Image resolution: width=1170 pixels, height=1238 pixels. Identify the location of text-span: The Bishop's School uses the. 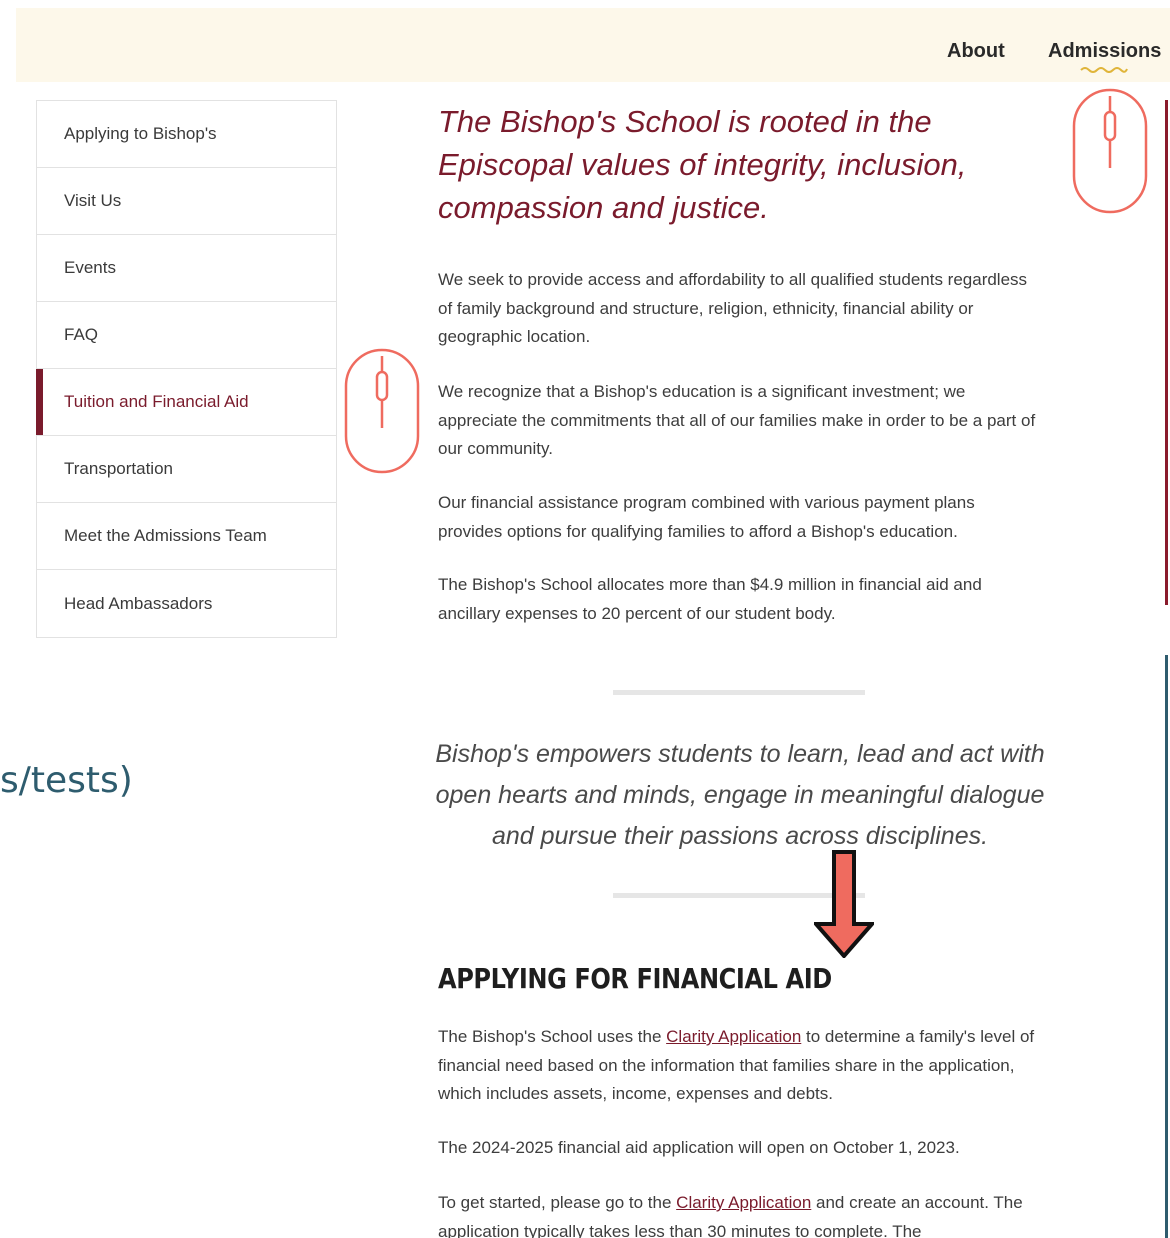
(552, 1036).